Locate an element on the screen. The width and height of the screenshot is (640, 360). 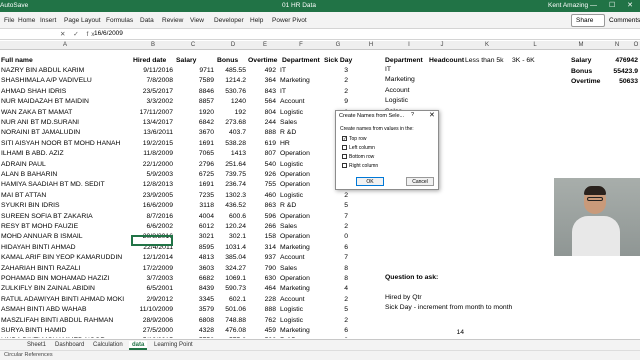
cell-hired-date: 12/8/2013 is located at coordinates (153, 185).